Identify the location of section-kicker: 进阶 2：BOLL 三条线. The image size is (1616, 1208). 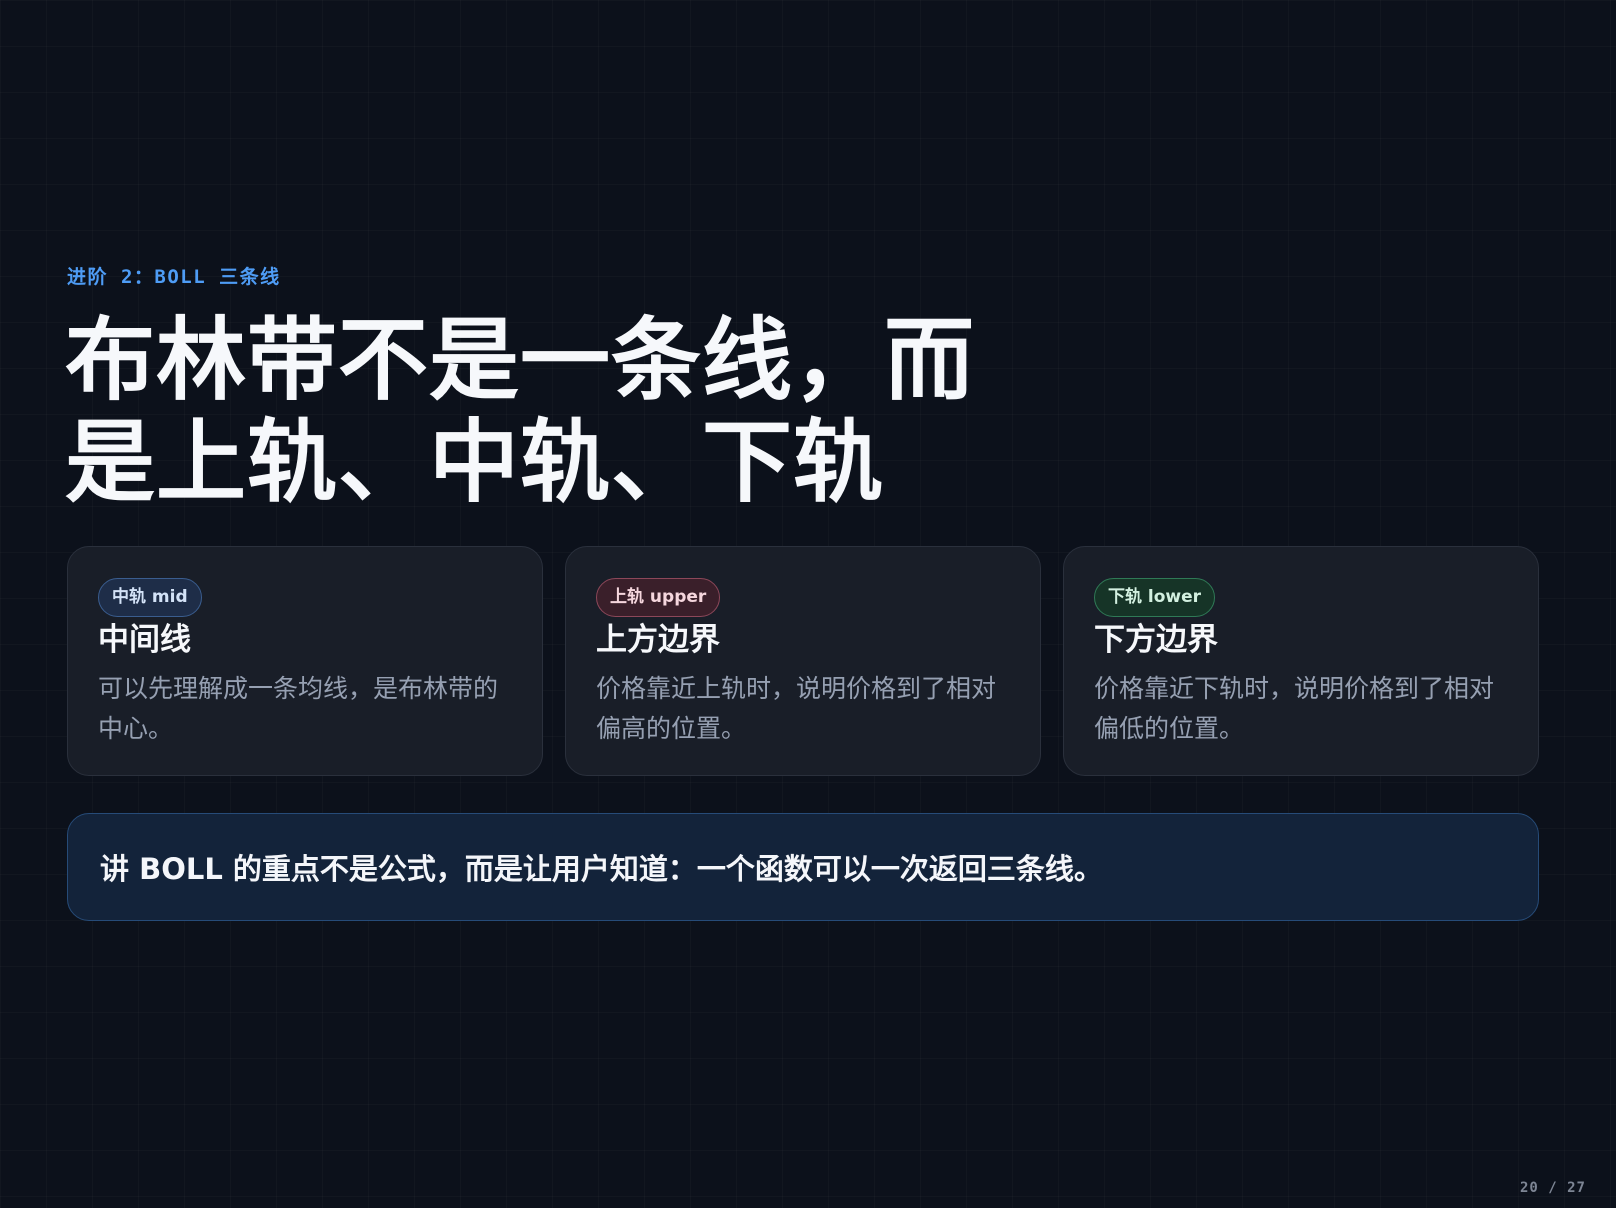
(174, 277).